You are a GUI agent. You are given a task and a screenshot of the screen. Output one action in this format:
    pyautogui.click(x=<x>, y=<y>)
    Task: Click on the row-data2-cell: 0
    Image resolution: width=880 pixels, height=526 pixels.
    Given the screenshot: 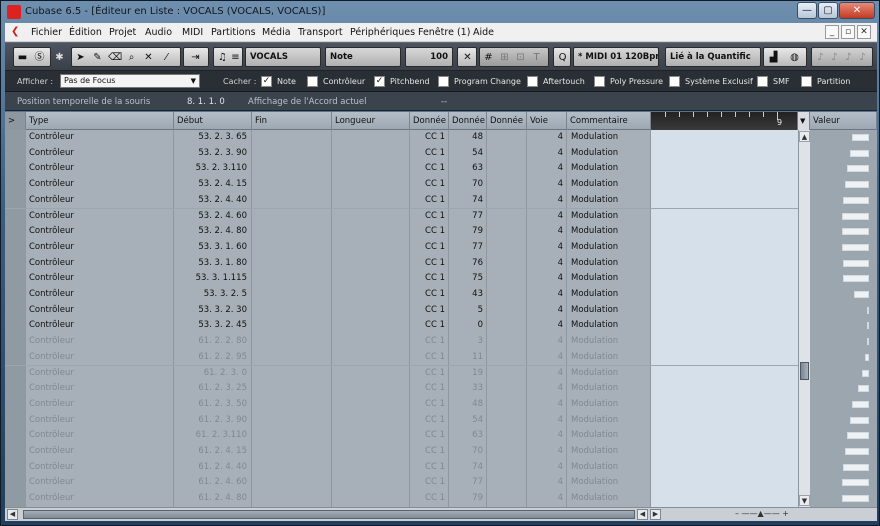 What is the action you would take?
    pyautogui.click(x=468, y=326)
    